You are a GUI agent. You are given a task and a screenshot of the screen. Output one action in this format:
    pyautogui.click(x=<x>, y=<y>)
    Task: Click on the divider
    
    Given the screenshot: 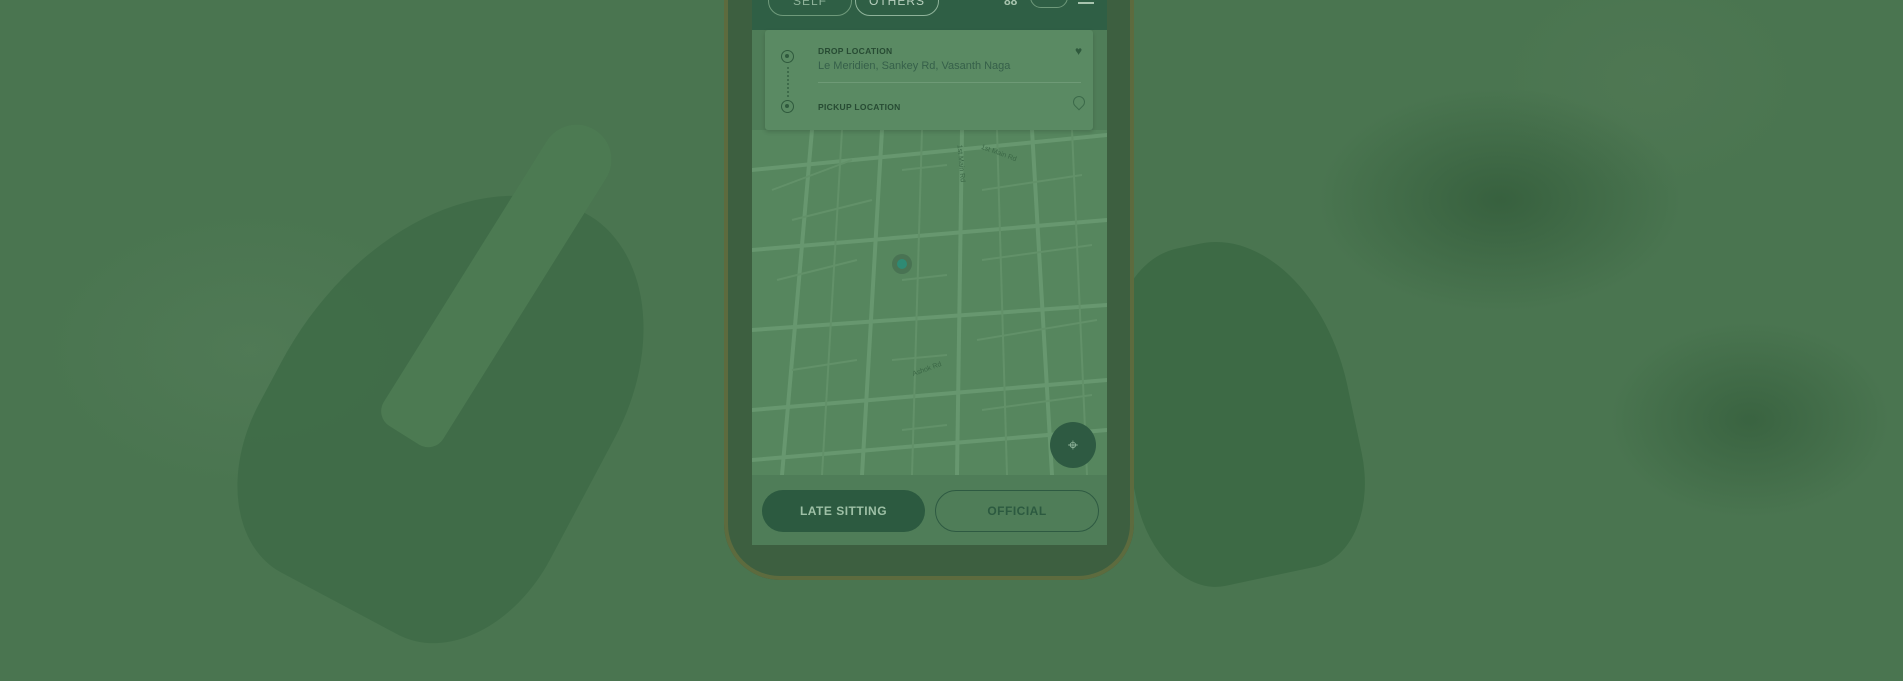 What is the action you would take?
    pyautogui.click(x=949, y=82)
    